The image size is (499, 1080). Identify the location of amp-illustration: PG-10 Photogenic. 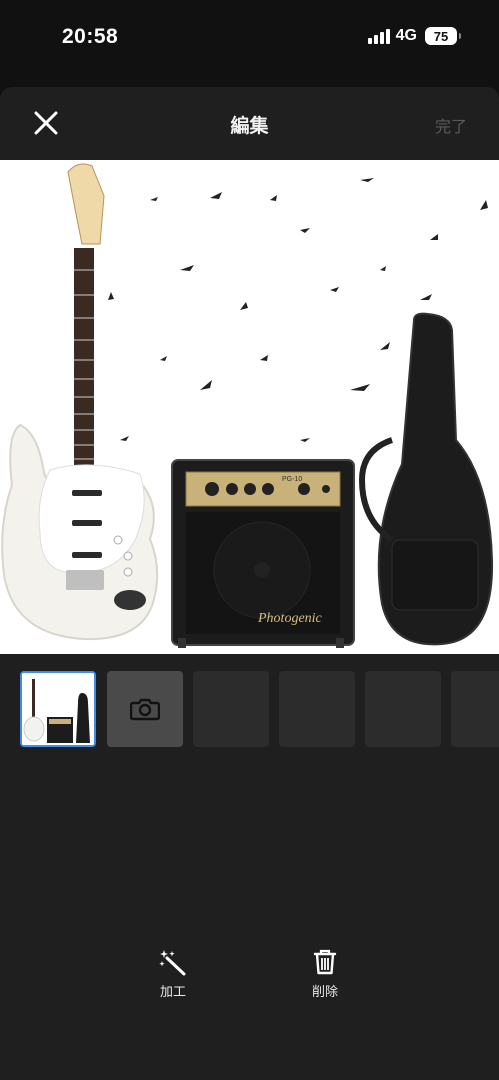
(263, 553).